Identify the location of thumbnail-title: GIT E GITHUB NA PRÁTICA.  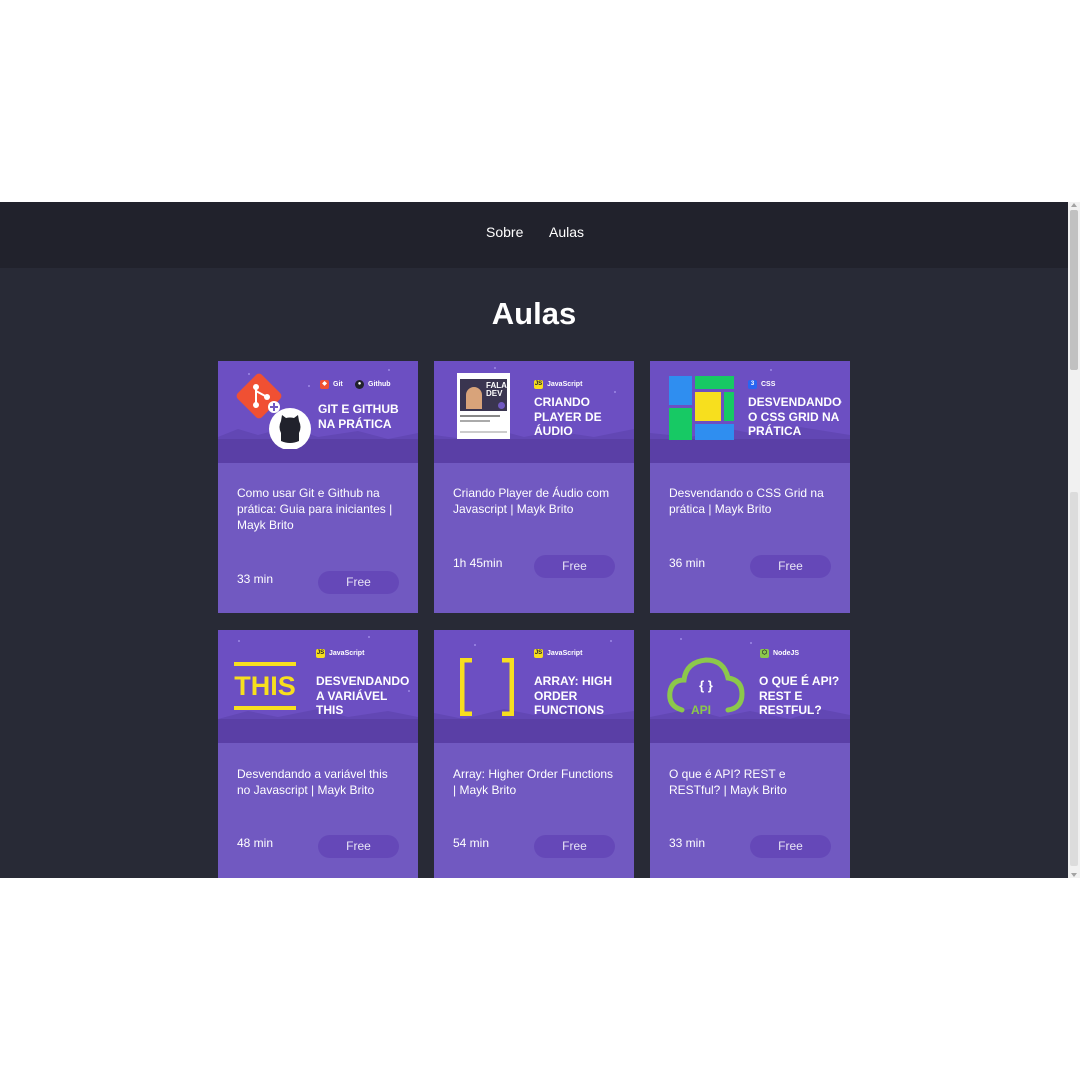
(358, 416).